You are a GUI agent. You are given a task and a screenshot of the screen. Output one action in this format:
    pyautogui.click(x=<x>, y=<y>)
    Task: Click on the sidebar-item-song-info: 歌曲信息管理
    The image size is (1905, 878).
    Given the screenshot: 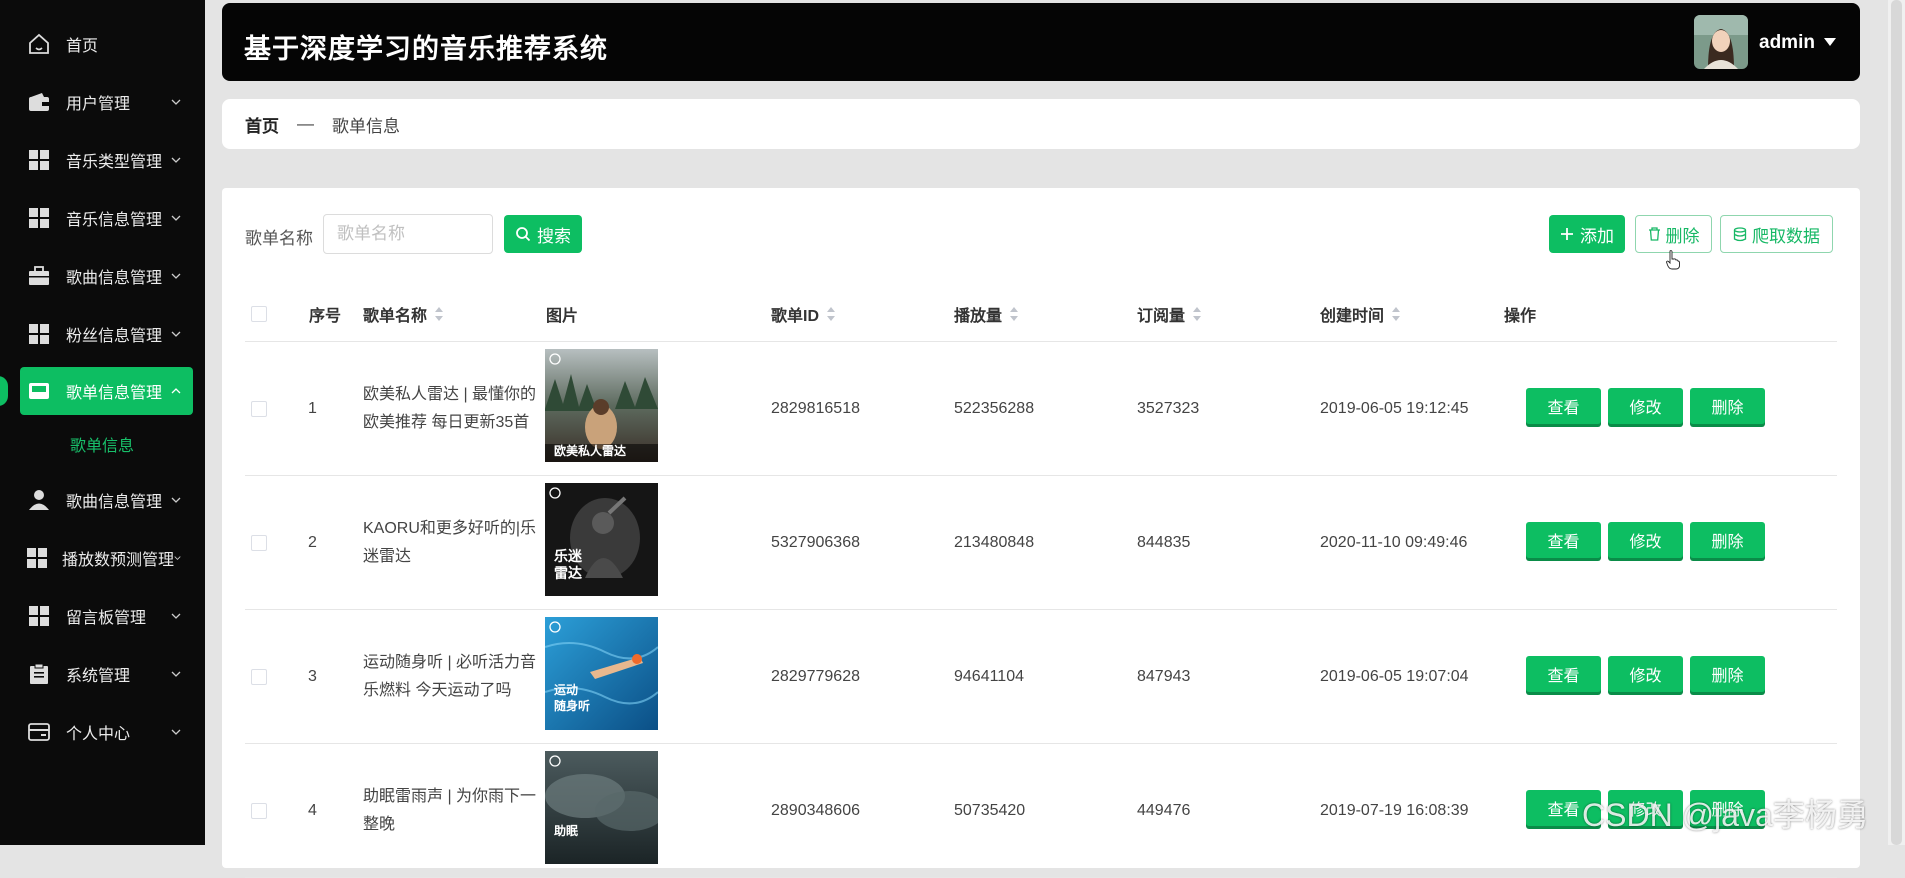 What is the action you would take?
    pyautogui.click(x=106, y=276)
    